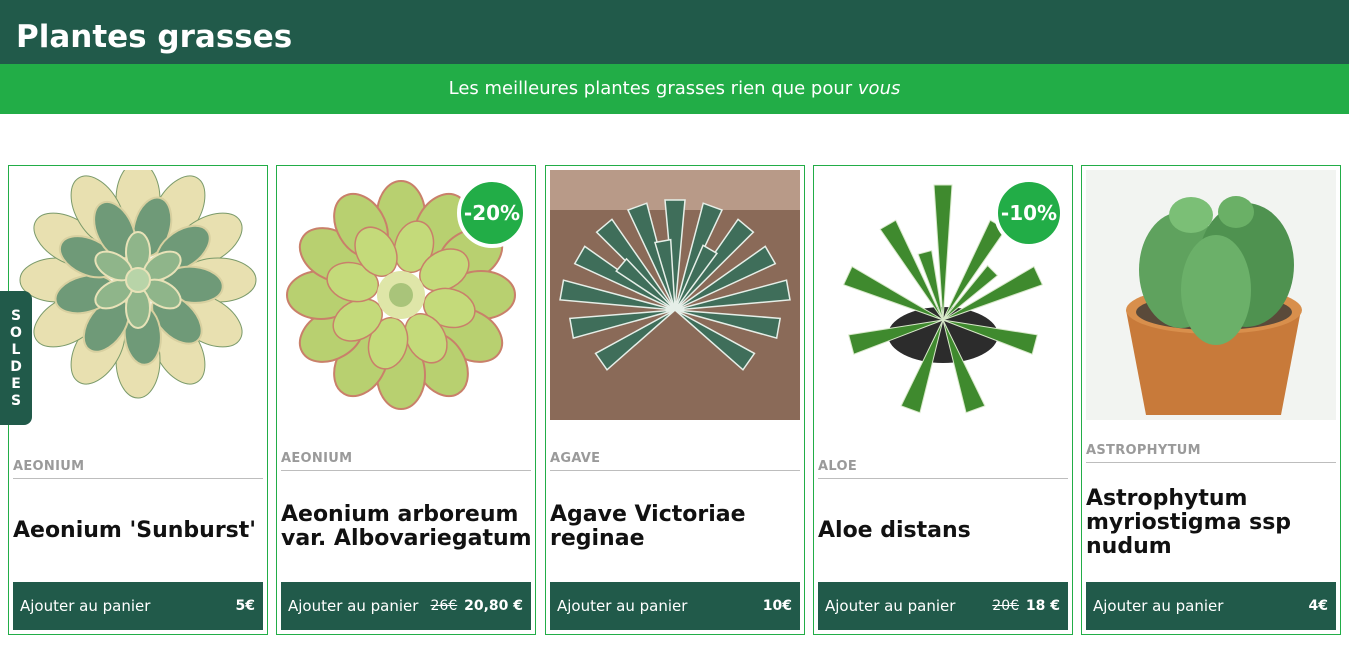 The width and height of the screenshot is (1349, 648). I want to click on product-image-aeonium-sunburst, so click(138, 295).